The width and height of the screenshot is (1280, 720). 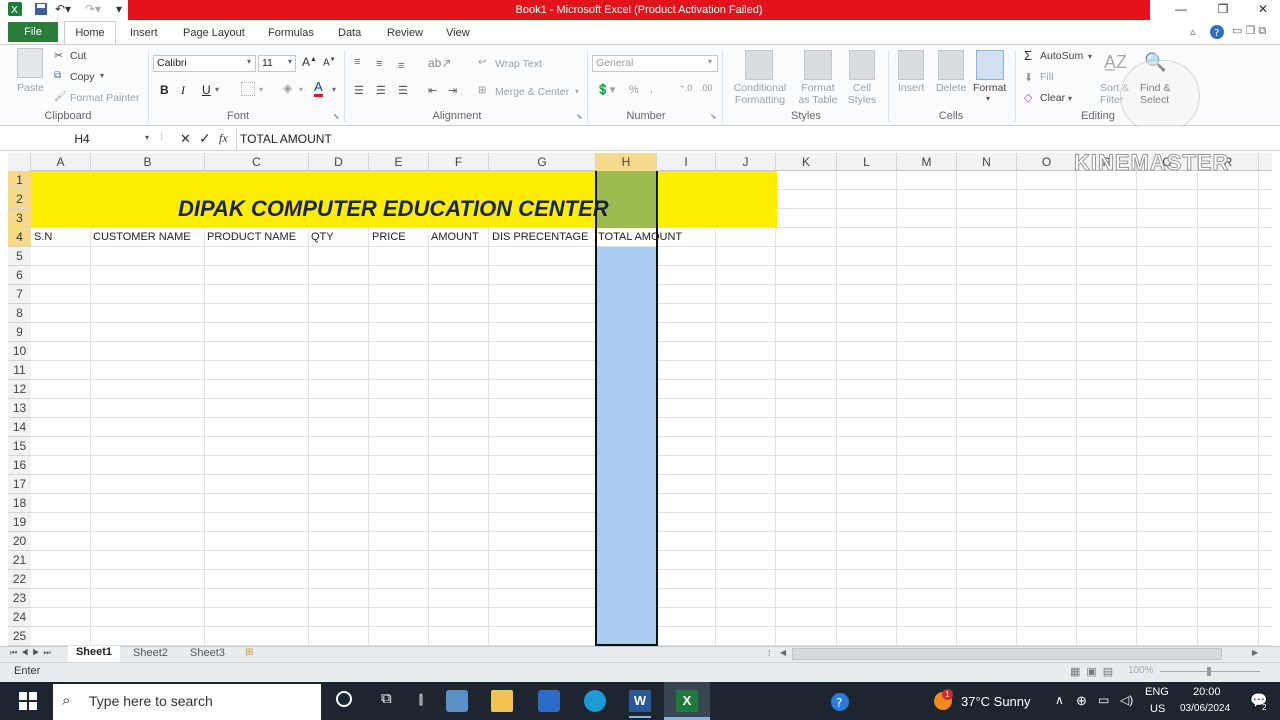 What do you see at coordinates (769, 653) in the screenshot?
I see `tab-split-handle: ⁞` at bounding box center [769, 653].